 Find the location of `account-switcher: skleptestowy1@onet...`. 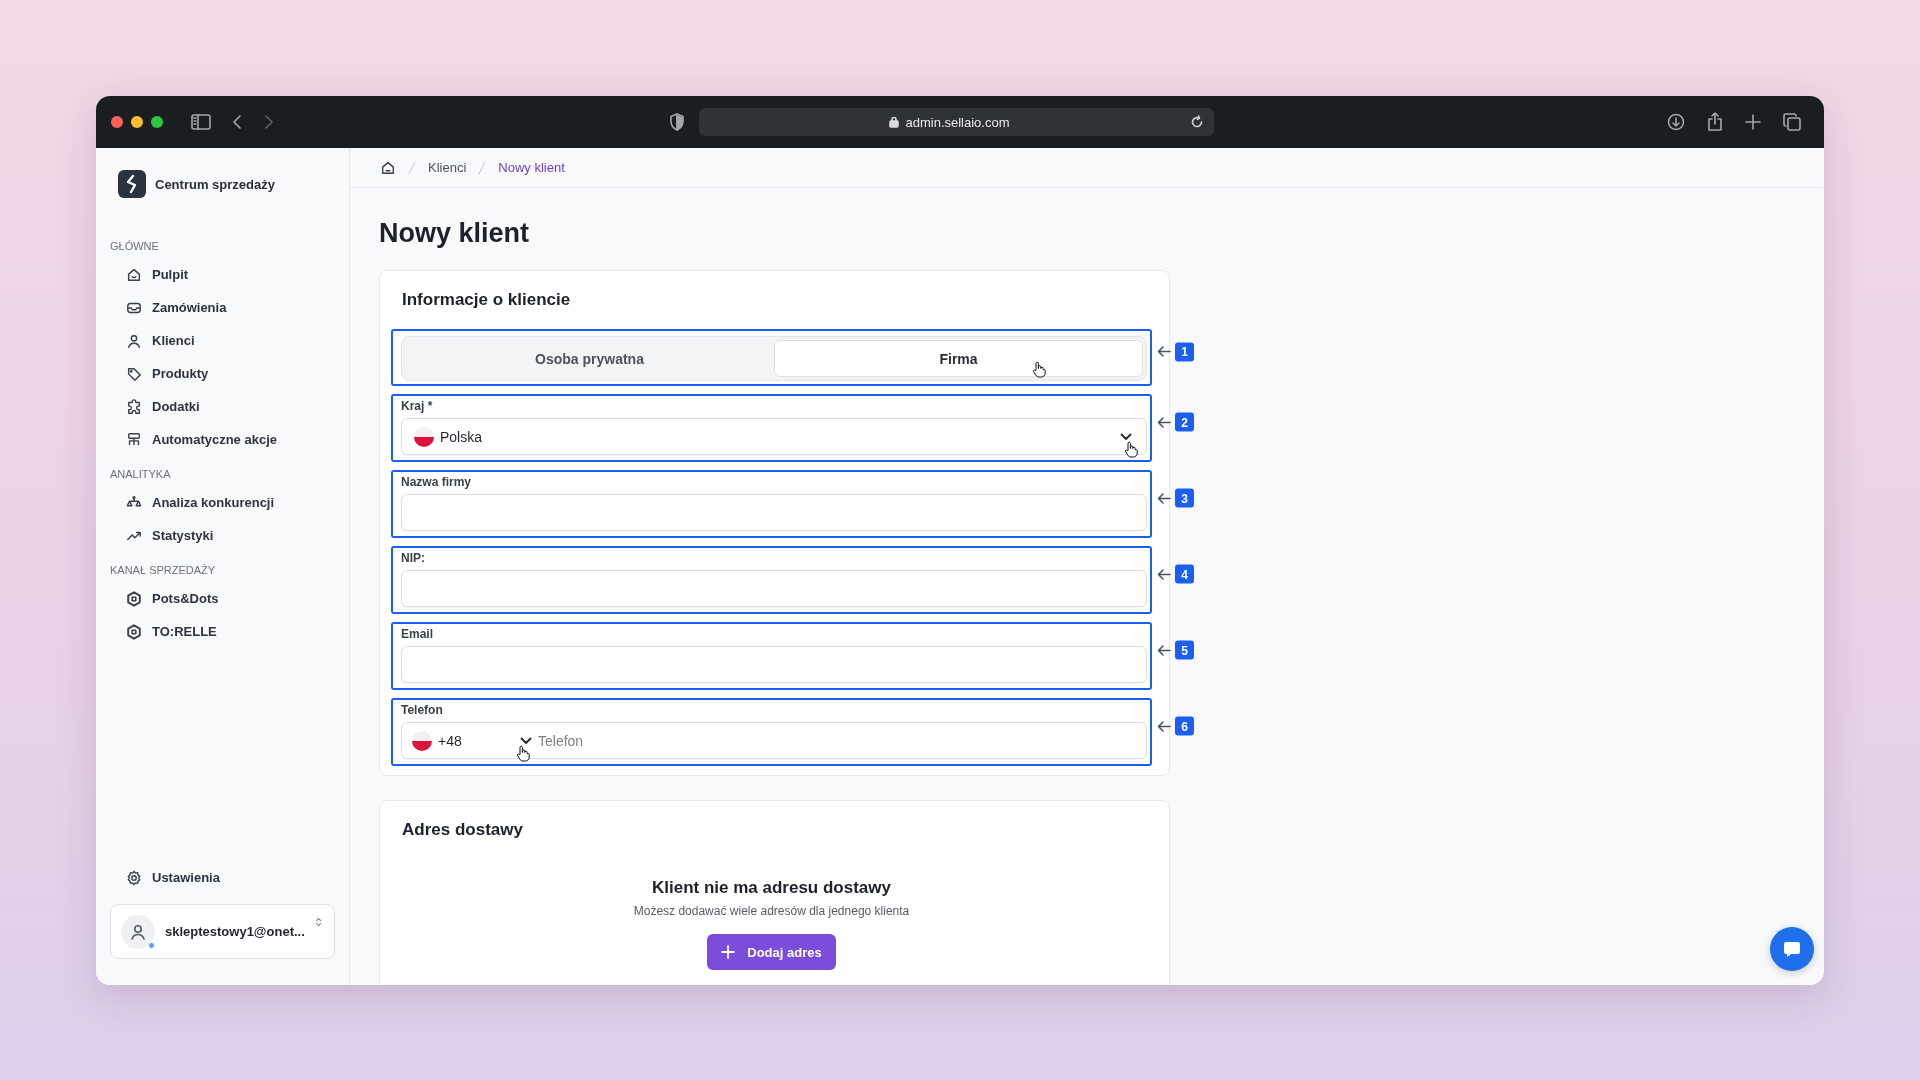

account-switcher: skleptestowy1@onet... is located at coordinates (222, 931).